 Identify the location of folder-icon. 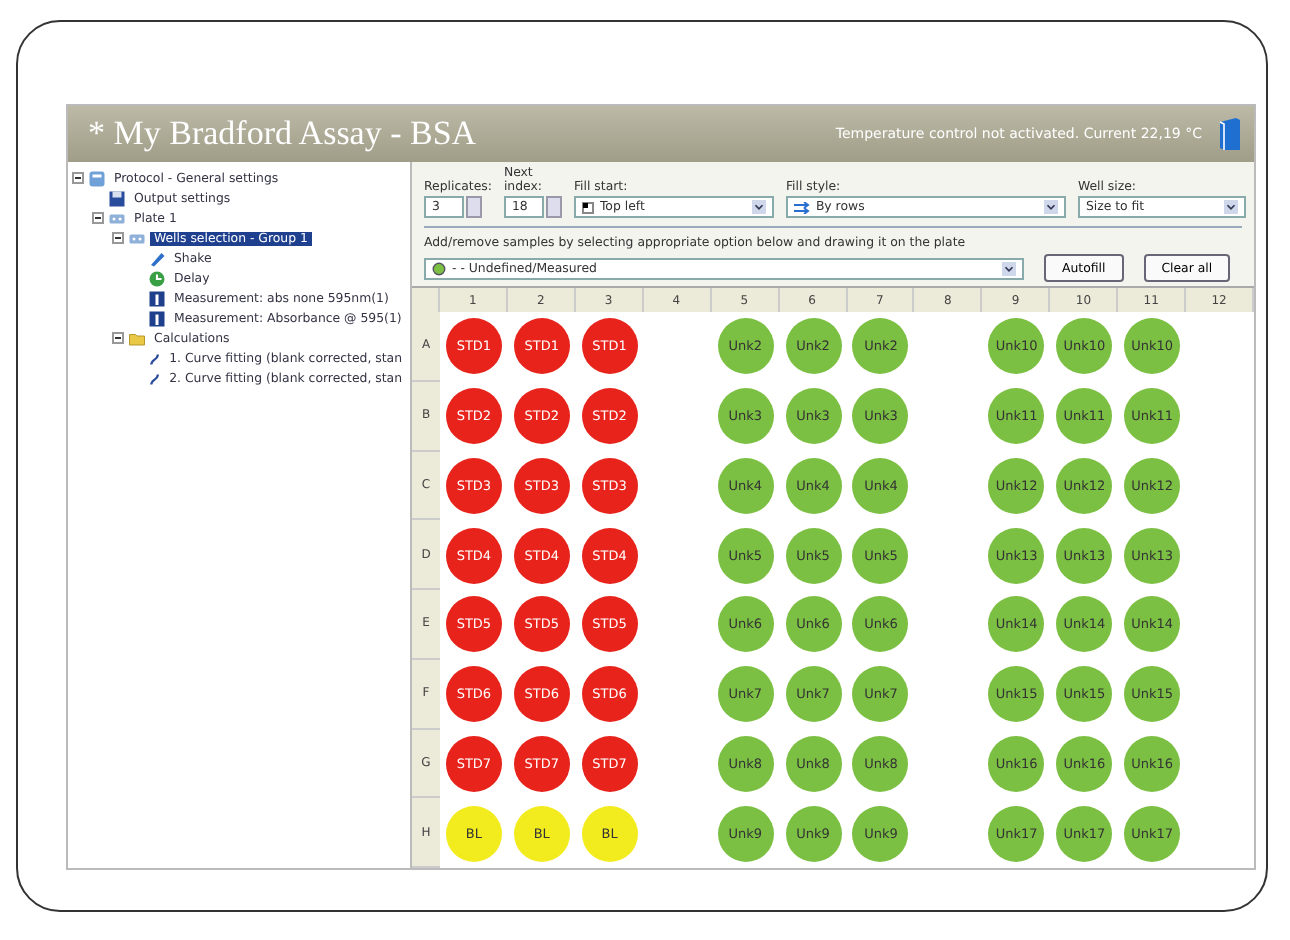
(137, 338).